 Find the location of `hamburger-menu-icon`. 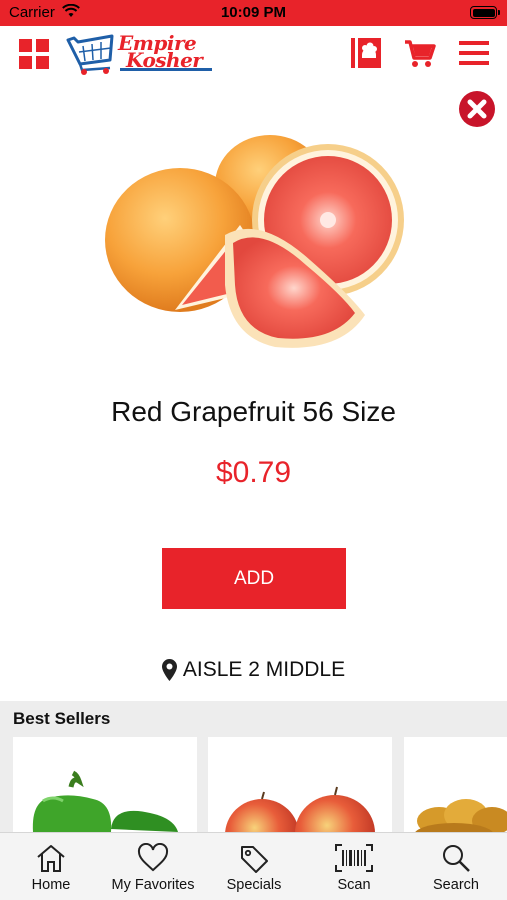

hamburger-menu-icon is located at coordinates (474, 53).